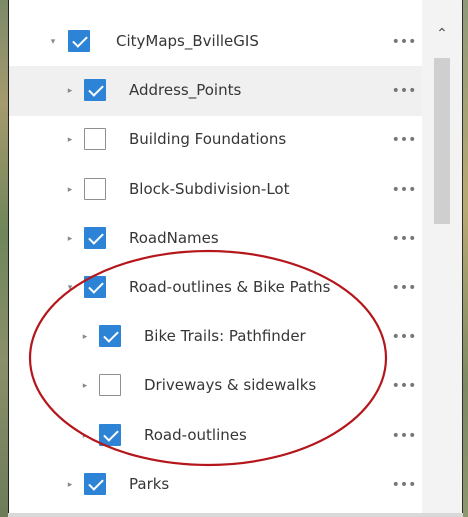  What do you see at coordinates (230, 385) in the screenshot?
I see `layer-label: Driveways & sidewalks` at bounding box center [230, 385].